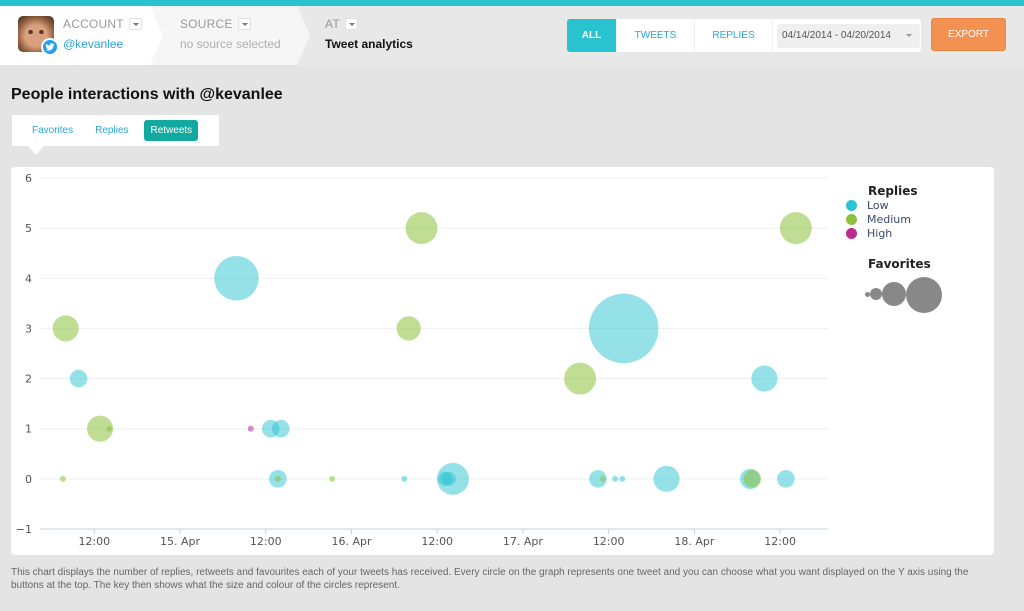 The width and height of the screenshot is (1024, 611). Describe the element at coordinates (244, 24) in the screenshot. I see `source-dropdown-icon` at that location.